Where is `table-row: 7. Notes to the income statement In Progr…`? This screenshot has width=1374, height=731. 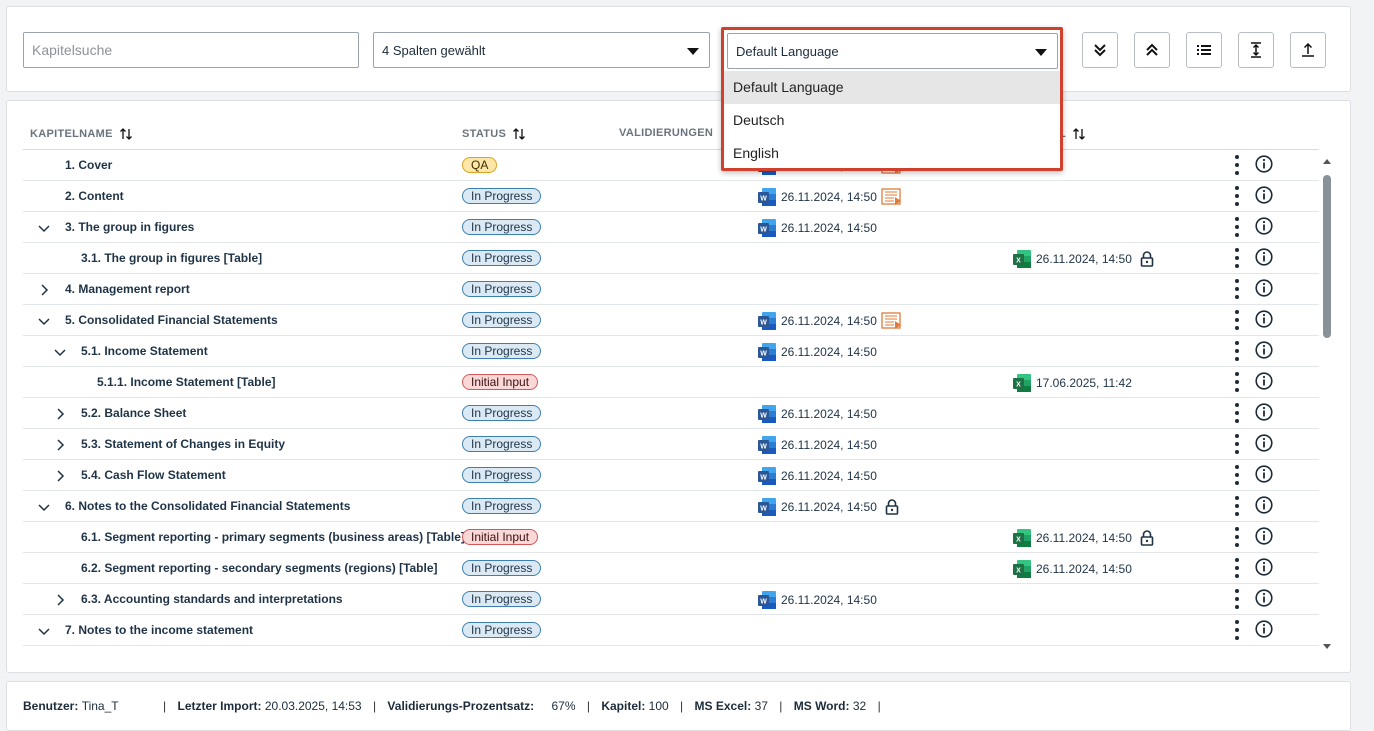 table-row: 7. Notes to the income statement In Progr… is located at coordinates (671, 630).